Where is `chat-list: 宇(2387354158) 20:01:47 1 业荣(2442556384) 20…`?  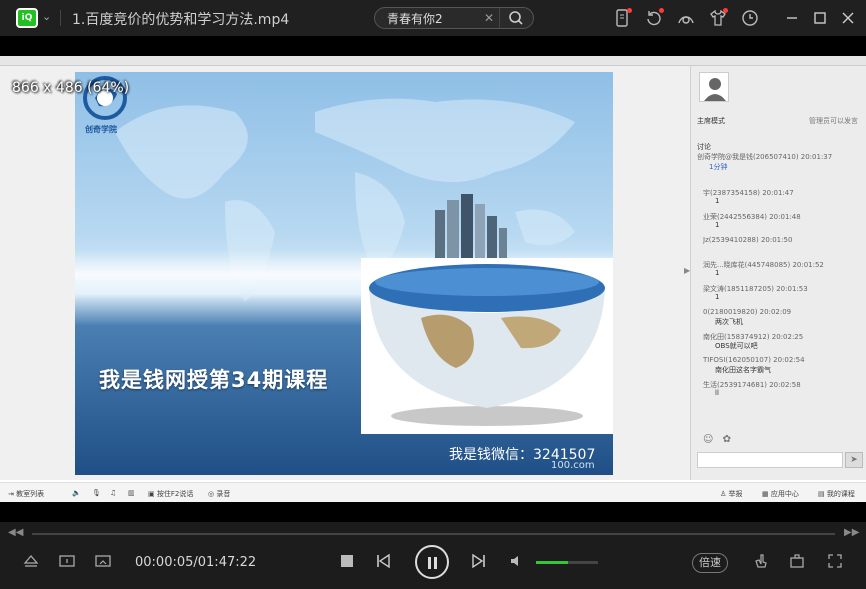
chat-list: 宇(2387354158) 20:01:47 1 业荣(2442556384) 20… is located at coordinates (783, 296).